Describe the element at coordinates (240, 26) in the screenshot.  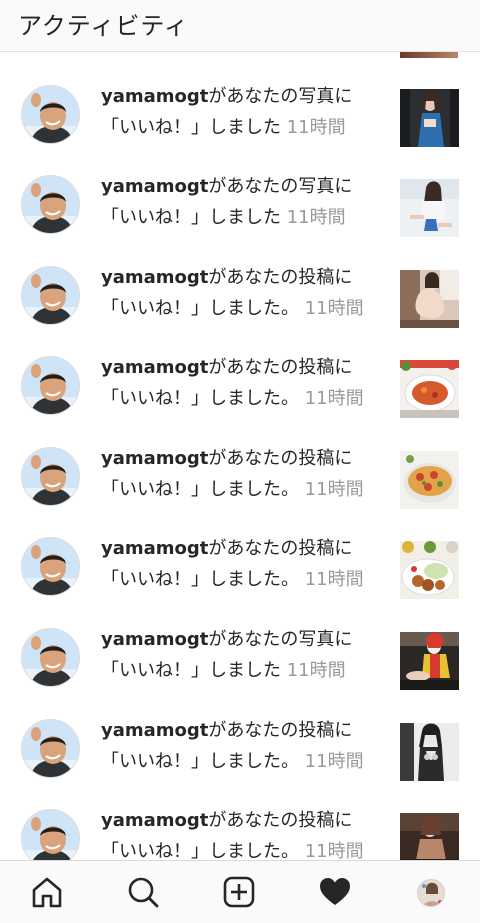
I see `activity-header: アクティビティ` at that location.